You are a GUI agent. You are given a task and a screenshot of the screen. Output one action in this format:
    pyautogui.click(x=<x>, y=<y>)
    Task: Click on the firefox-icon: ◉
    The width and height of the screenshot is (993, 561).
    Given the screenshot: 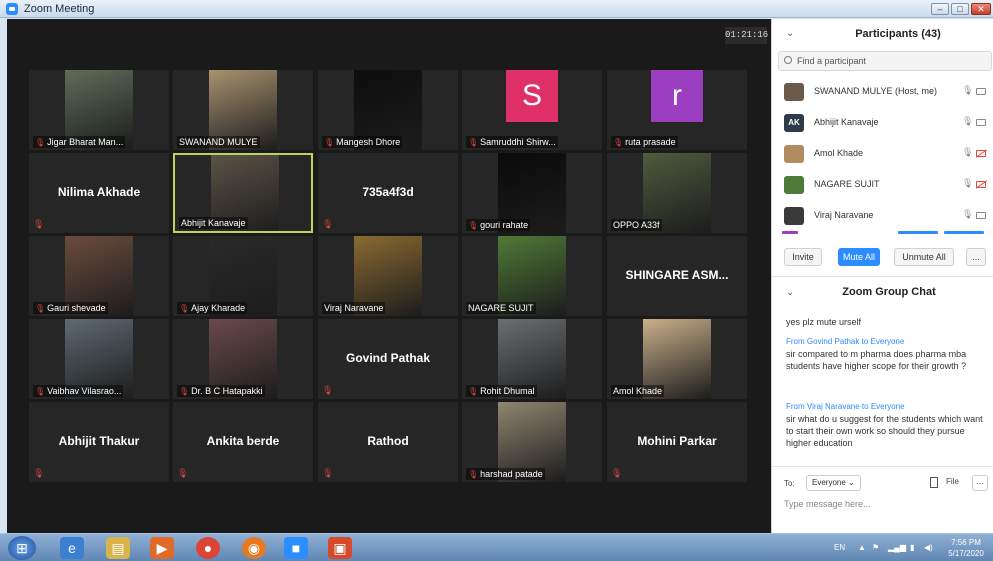 What is the action you would take?
    pyautogui.click(x=254, y=548)
    